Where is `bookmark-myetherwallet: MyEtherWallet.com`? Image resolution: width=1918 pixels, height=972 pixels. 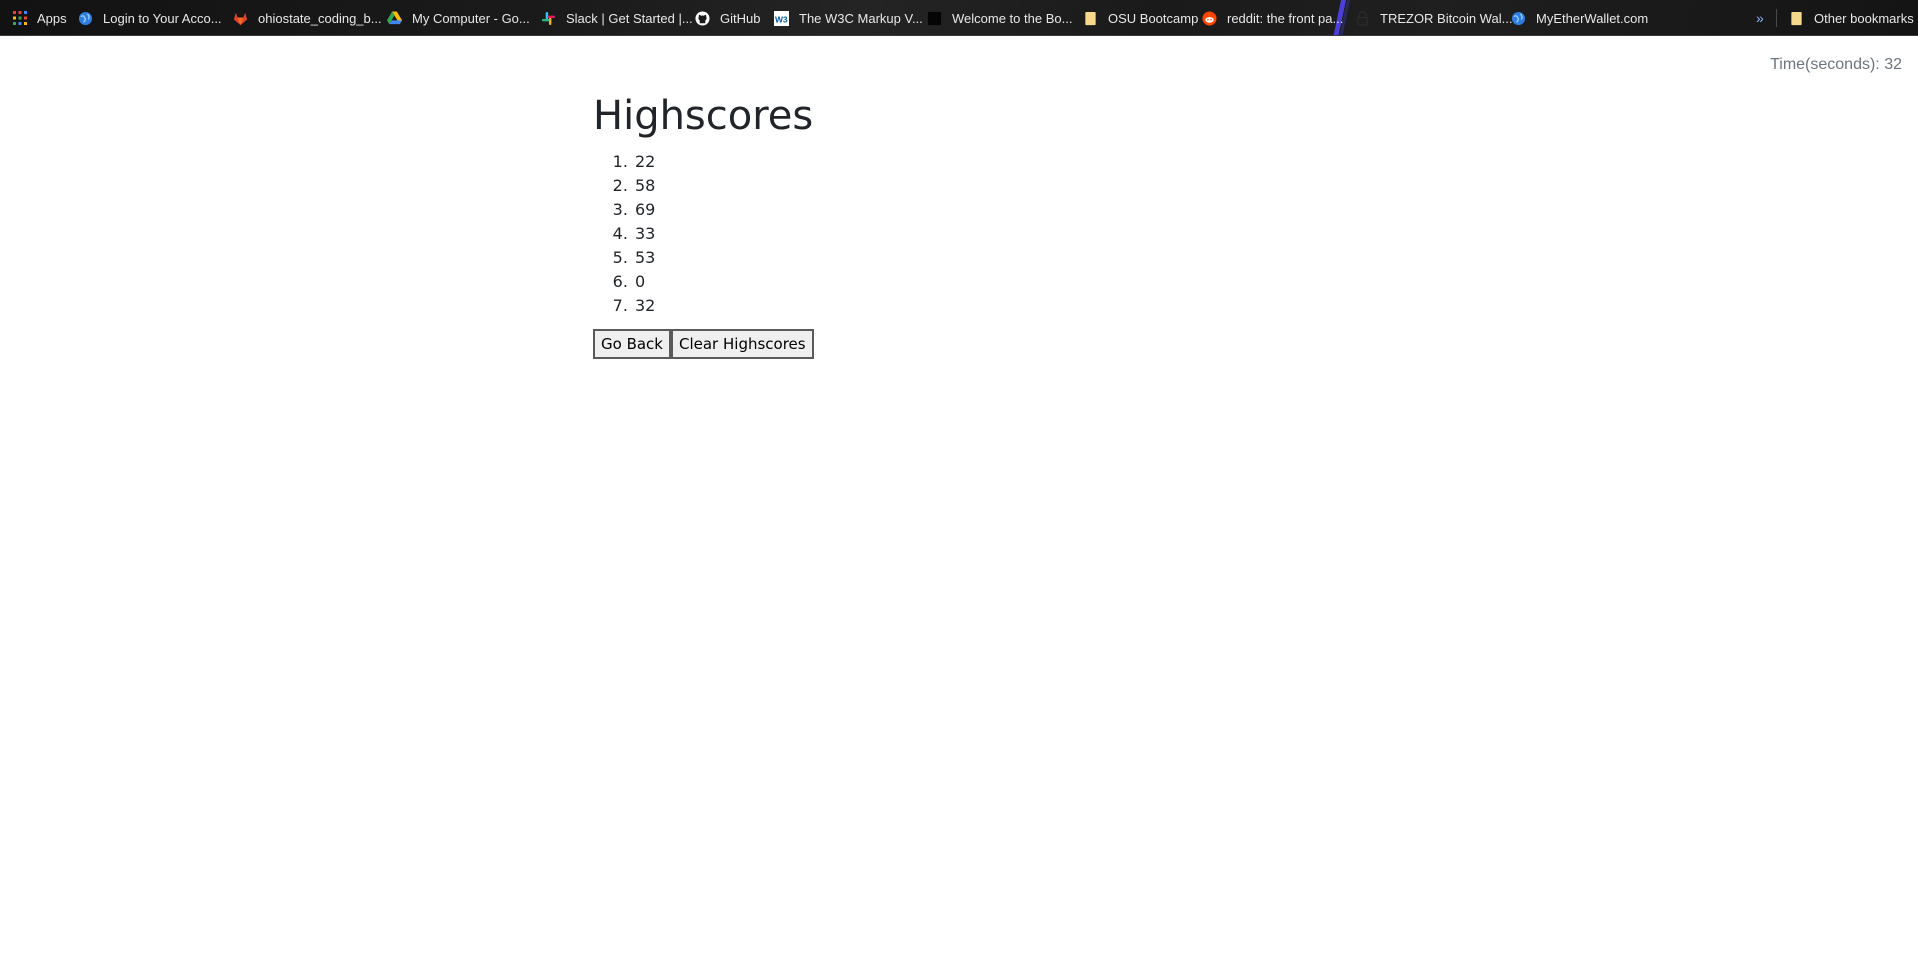
bookmark-myetherwallet: MyEtherWallet.com is located at coordinates (1580, 17).